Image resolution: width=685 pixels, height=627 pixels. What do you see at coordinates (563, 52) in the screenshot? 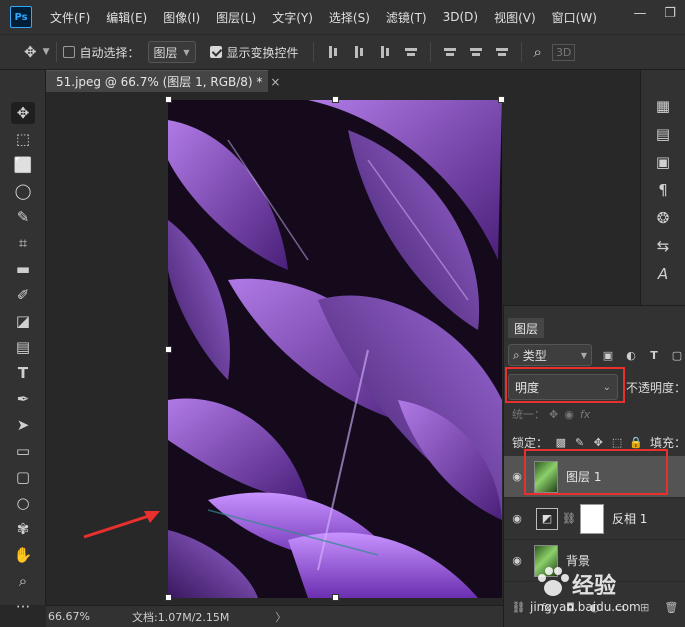
I see `3d-mode-label: 3D` at bounding box center [563, 52].